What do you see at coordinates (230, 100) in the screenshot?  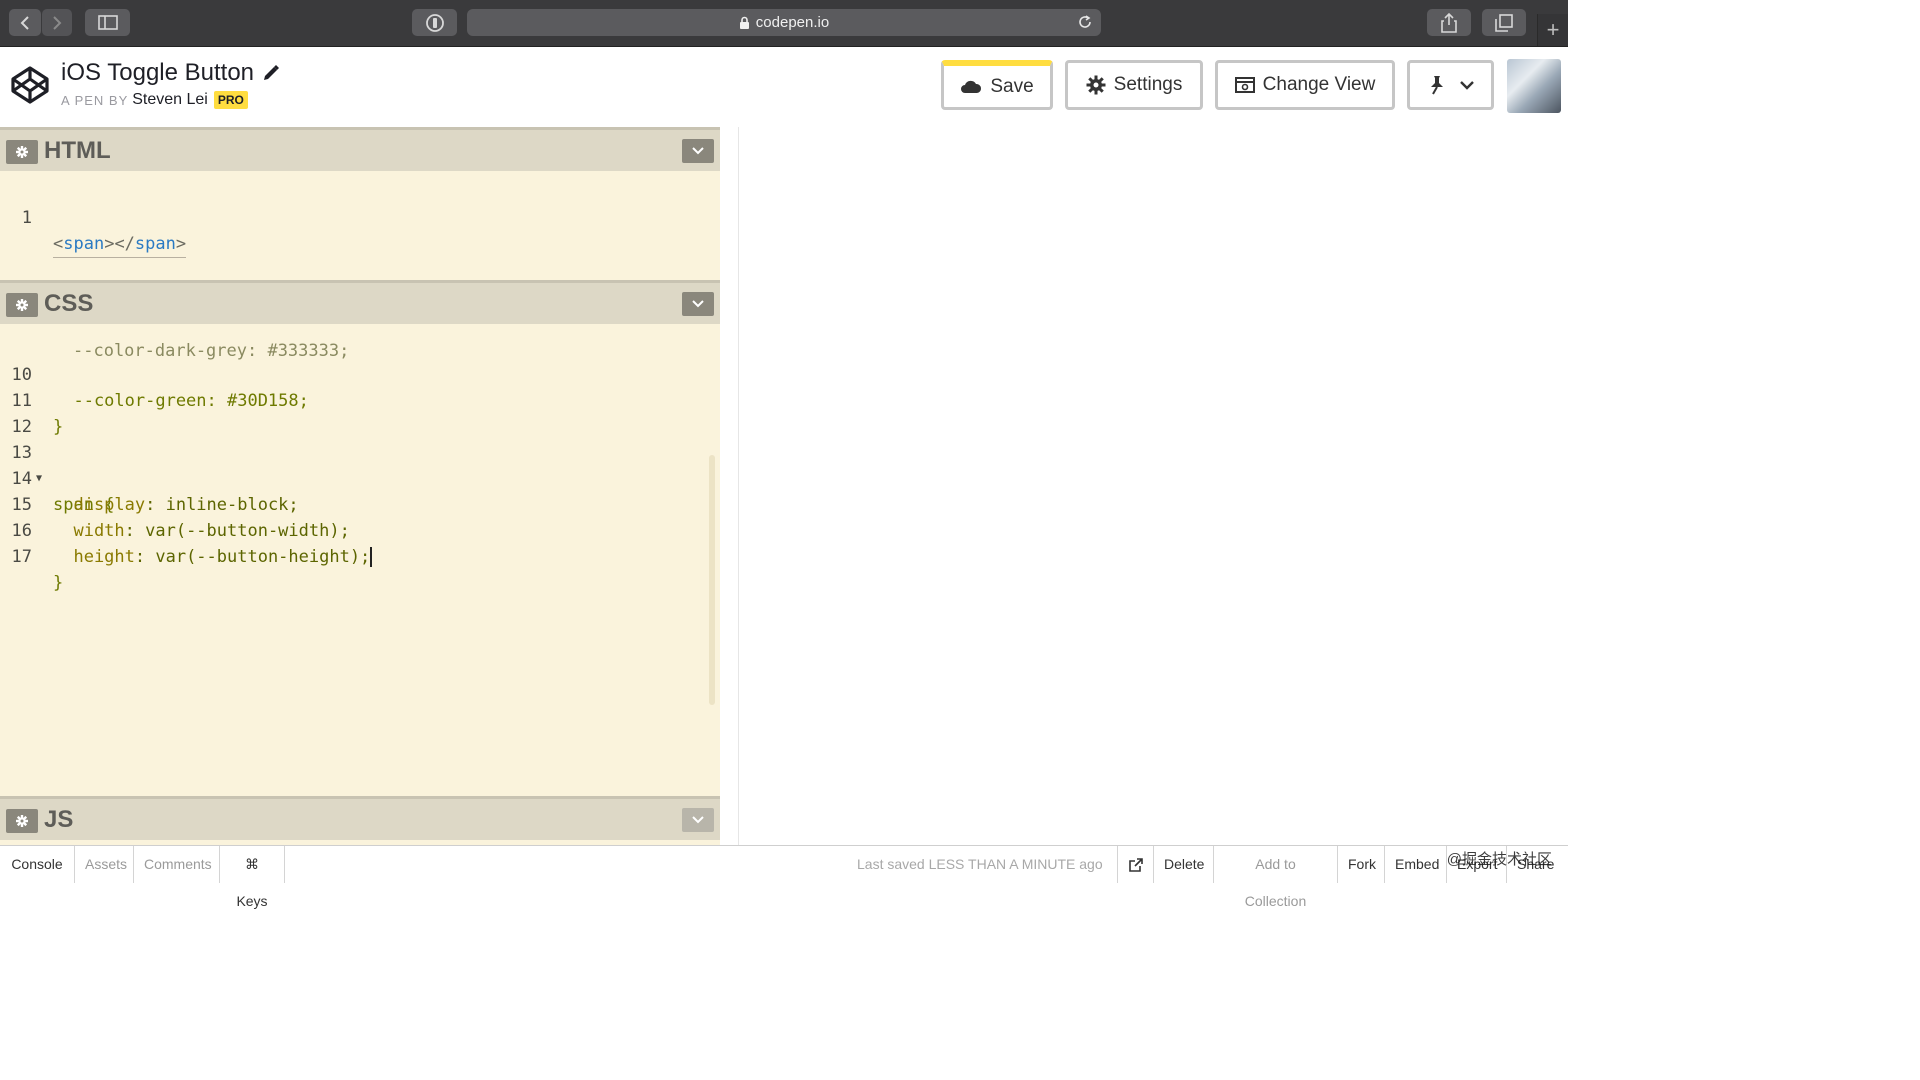 I see `pro-badge: PRO` at bounding box center [230, 100].